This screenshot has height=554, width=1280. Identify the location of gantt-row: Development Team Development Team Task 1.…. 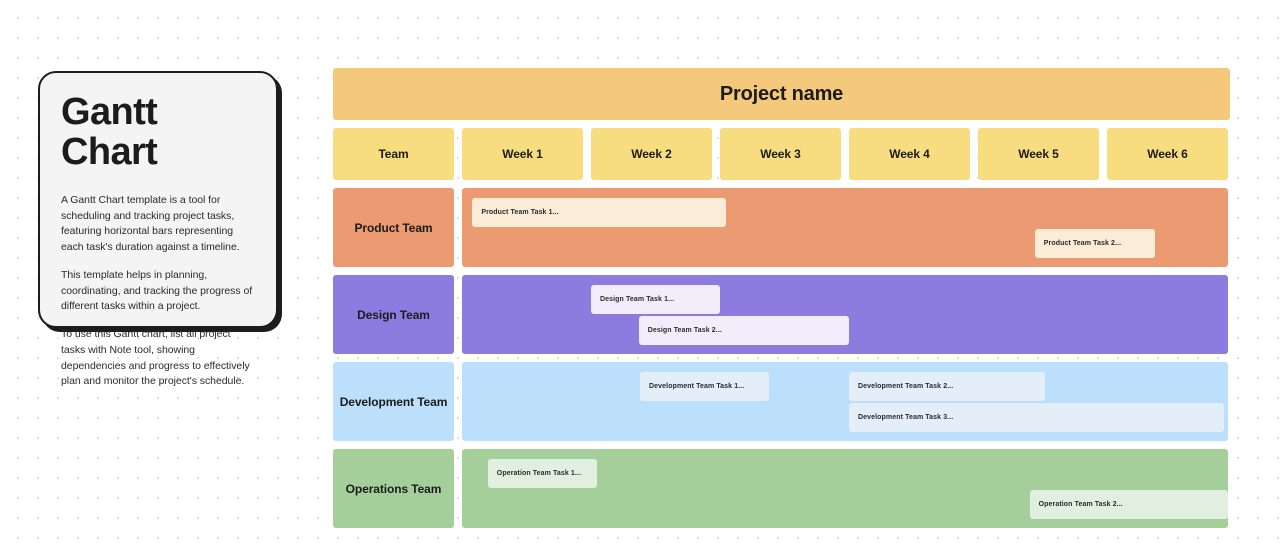
(781, 401).